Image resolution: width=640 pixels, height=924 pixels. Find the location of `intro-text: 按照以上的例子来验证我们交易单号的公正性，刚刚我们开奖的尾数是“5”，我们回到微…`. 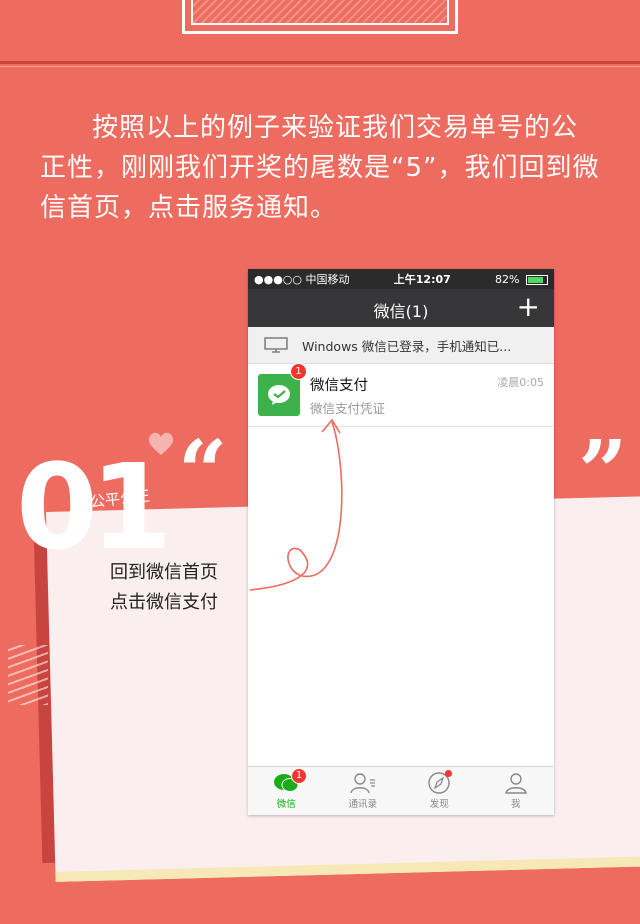

intro-text: 按照以上的例子来验证我们交易单号的公正性，刚刚我们开奖的尾数是“5”，我们回到微… is located at coordinates (320, 168).